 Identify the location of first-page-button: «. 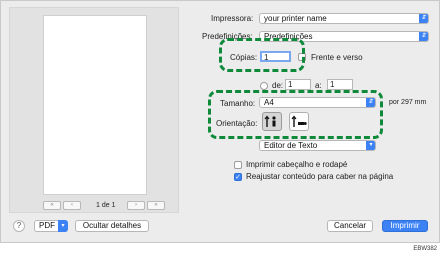
(52, 205).